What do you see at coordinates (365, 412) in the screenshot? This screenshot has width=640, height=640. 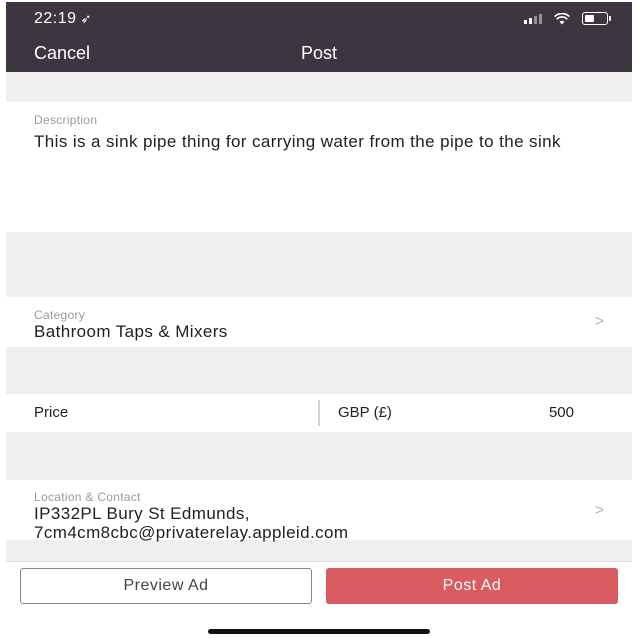 I see `currency-selector: GBP (£)` at bounding box center [365, 412].